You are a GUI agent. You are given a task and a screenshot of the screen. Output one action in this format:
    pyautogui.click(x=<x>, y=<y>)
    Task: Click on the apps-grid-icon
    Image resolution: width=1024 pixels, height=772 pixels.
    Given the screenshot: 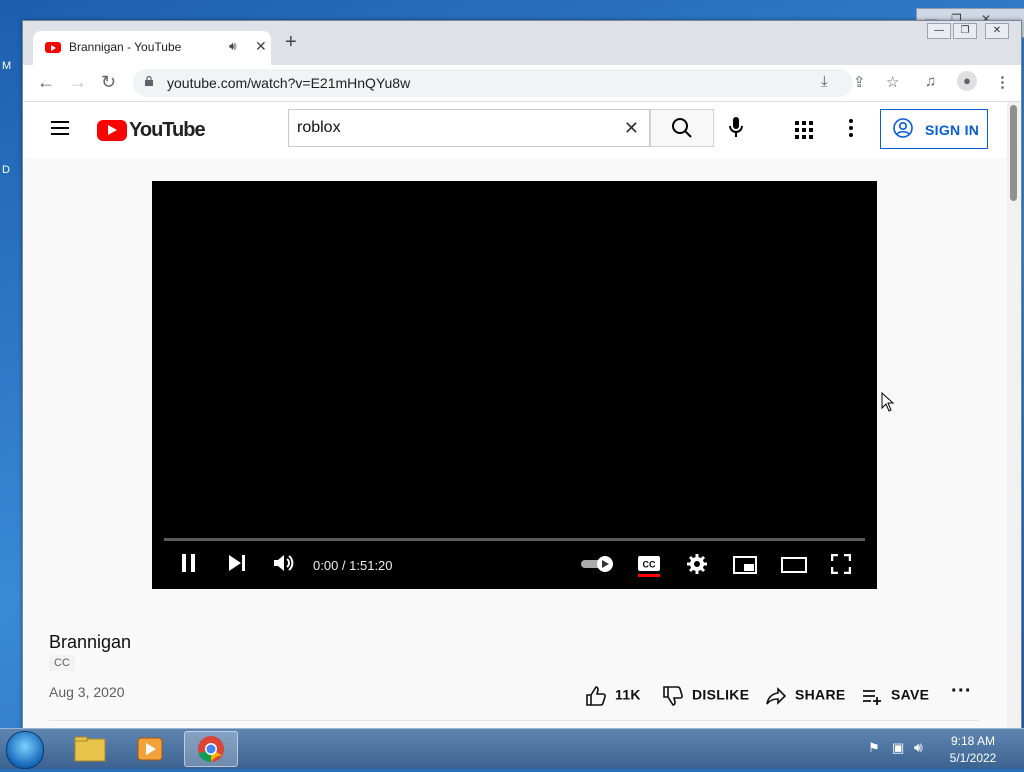 What is the action you would take?
    pyautogui.click(x=804, y=130)
    